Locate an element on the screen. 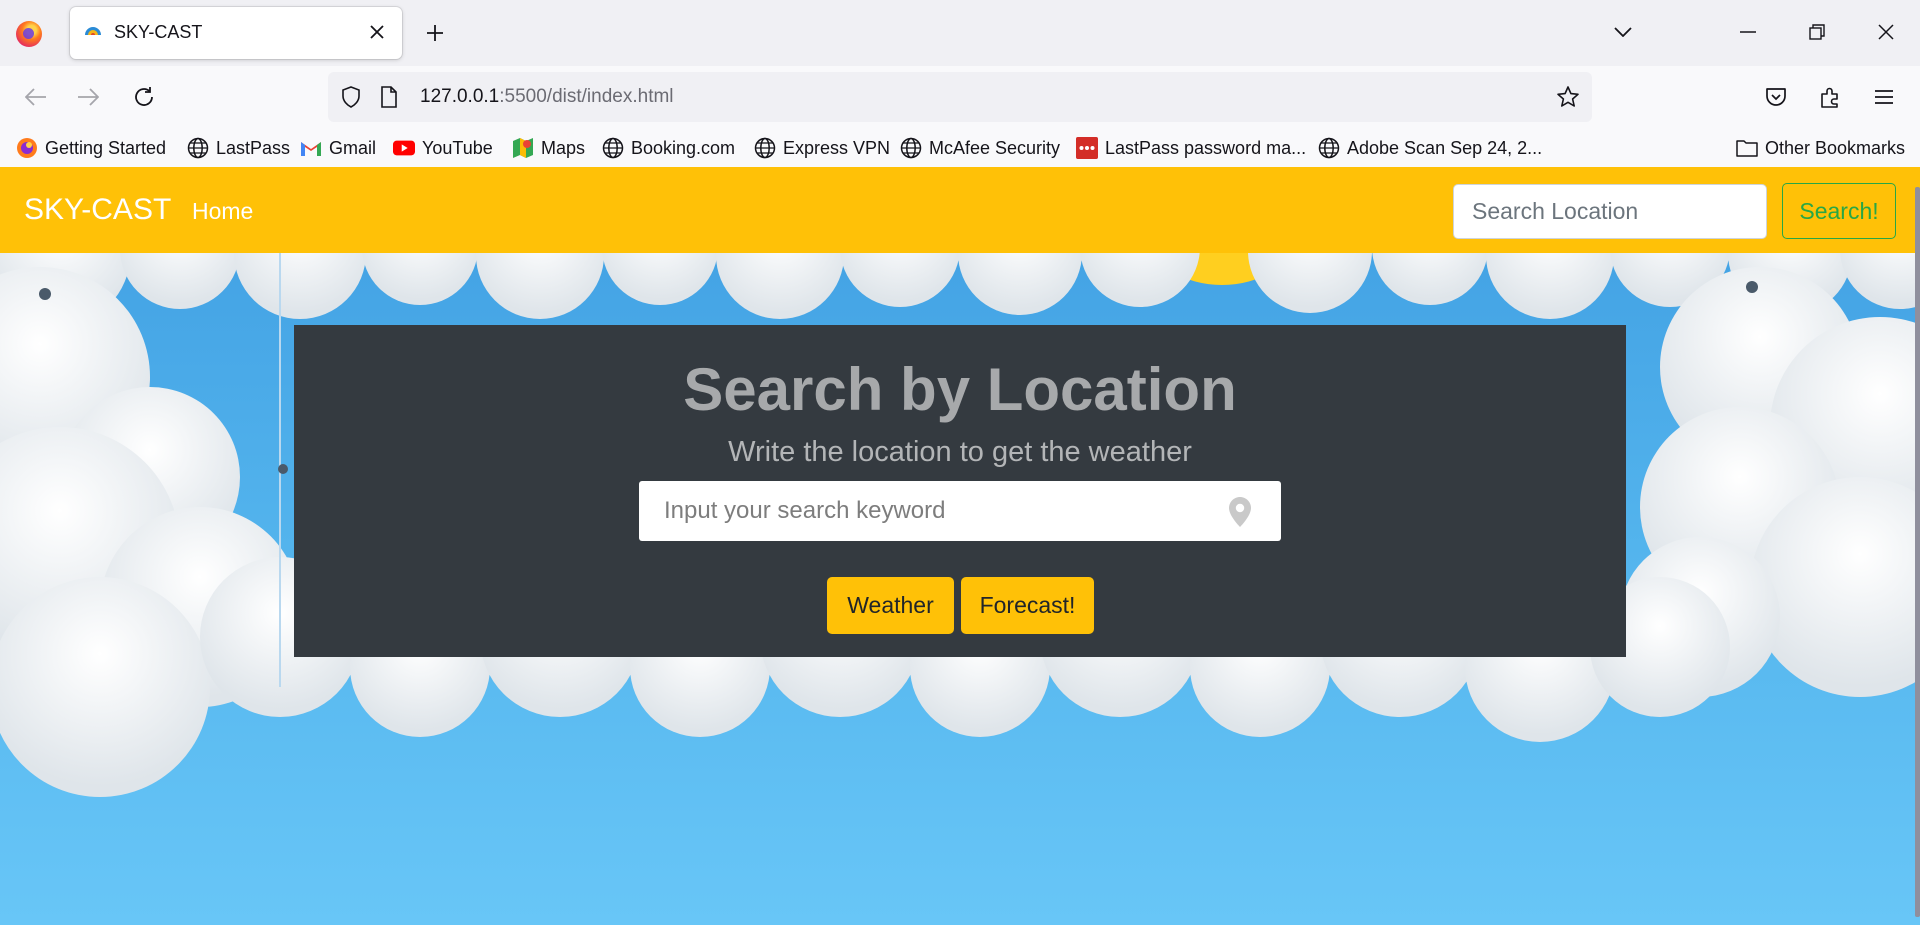 The image size is (1920, 925). bookmark-lastpass: LastPass is located at coordinates (238, 148).